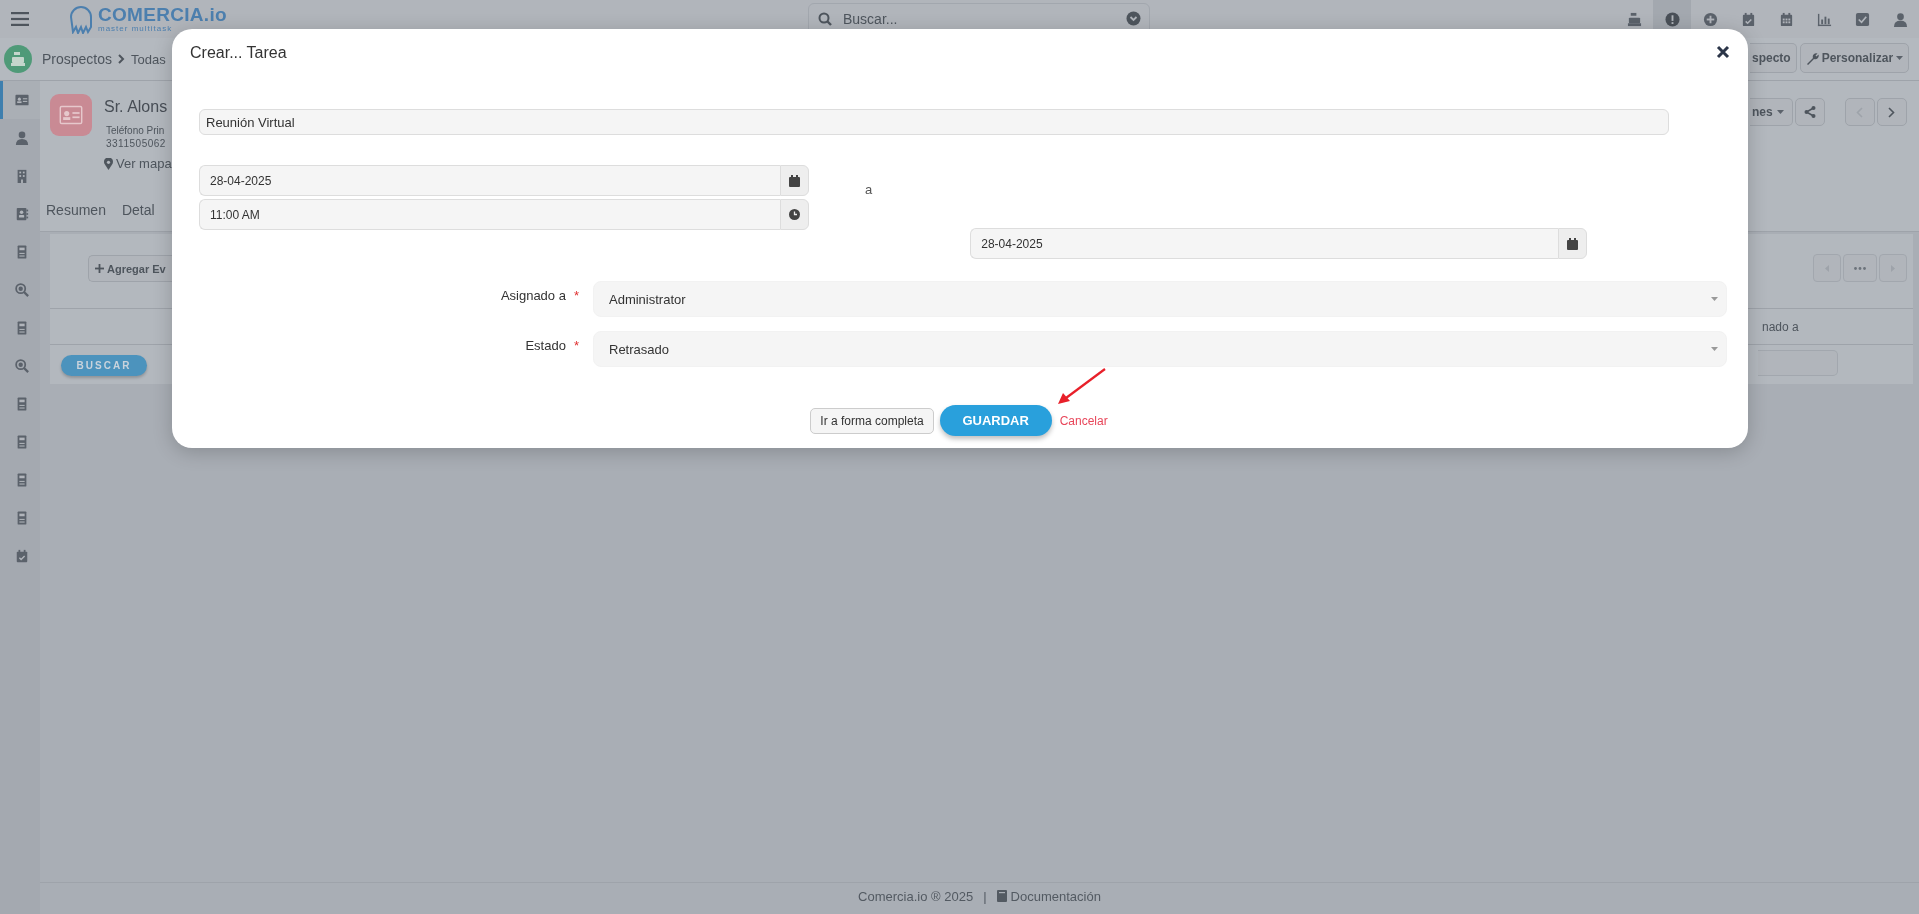  What do you see at coordinates (1133, 18) in the screenshot?
I see `chevron-down-icon` at bounding box center [1133, 18].